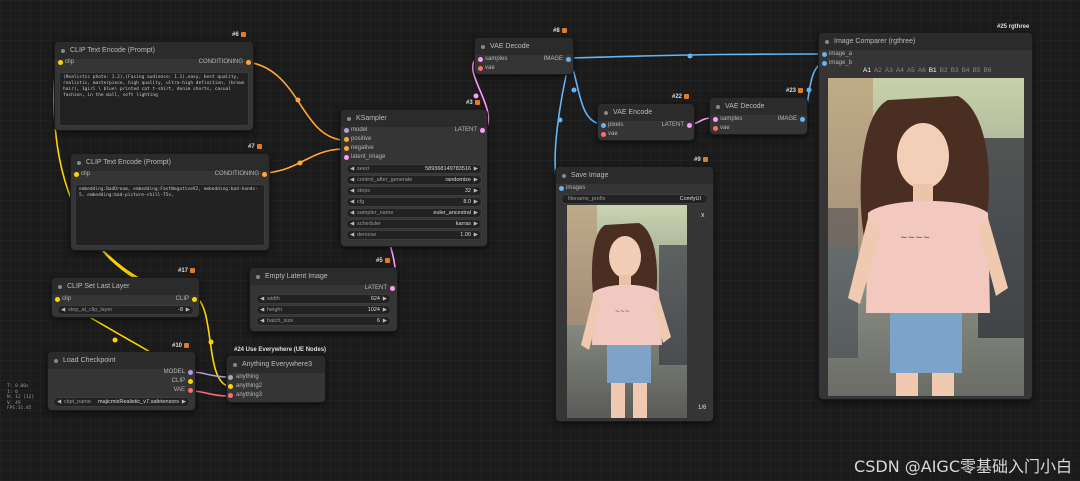  What do you see at coordinates (603, 125) in the screenshot?
I see `pixels-input-socket` at bounding box center [603, 125].